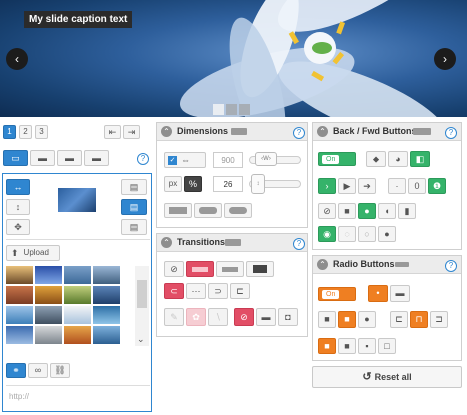 This screenshot has width=467, height=415. Describe the element at coordinates (142, 306) in the screenshot. I see `gallery-scrollbar: ⌄` at that location.